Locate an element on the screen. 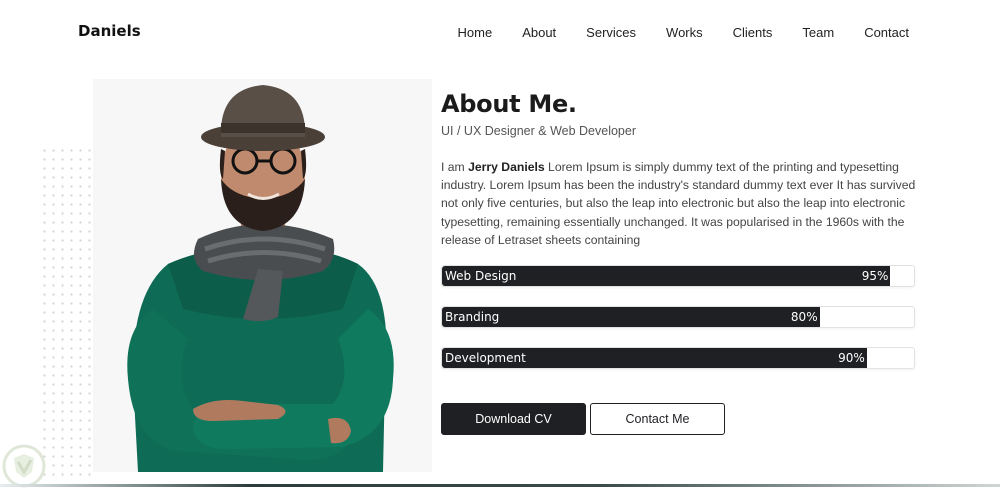 This screenshot has width=1000, height=490. skill-name: Web Design is located at coordinates (481, 276).